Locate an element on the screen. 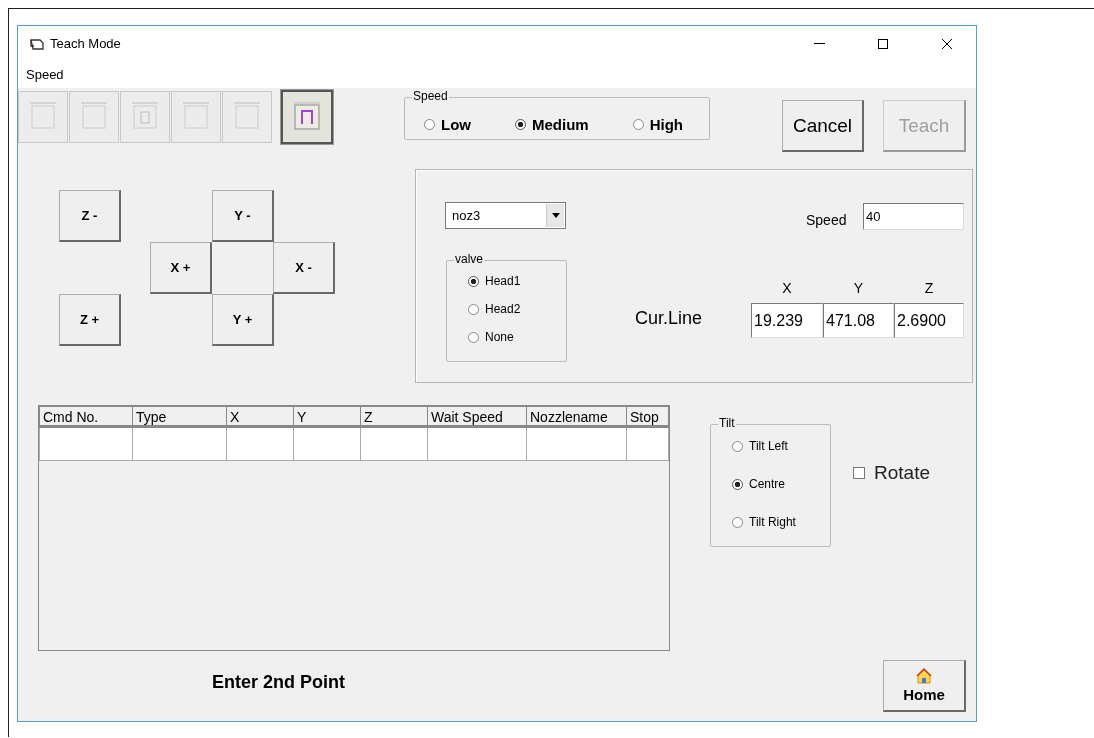 Image resolution: width=1094 pixels, height=738 pixels. coordinate-field: 2.6900 is located at coordinates (929, 320).